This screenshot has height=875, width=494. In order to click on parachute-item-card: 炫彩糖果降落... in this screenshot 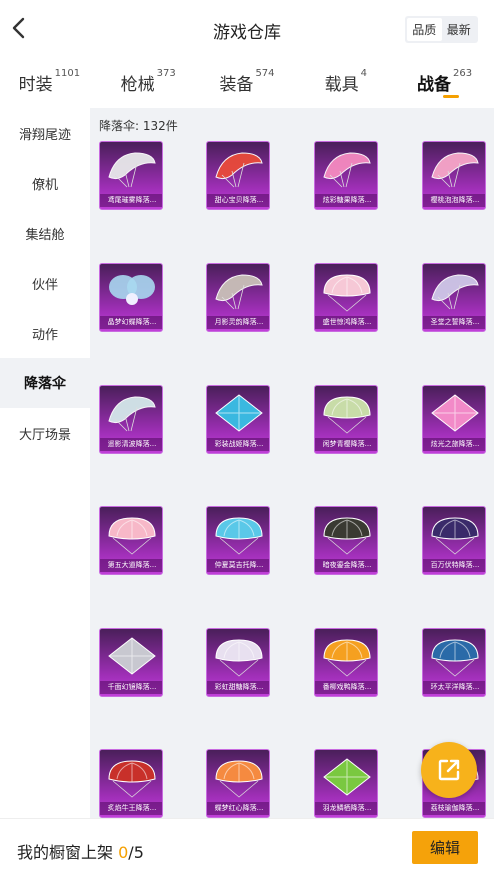, I will do `click(346, 175)`.